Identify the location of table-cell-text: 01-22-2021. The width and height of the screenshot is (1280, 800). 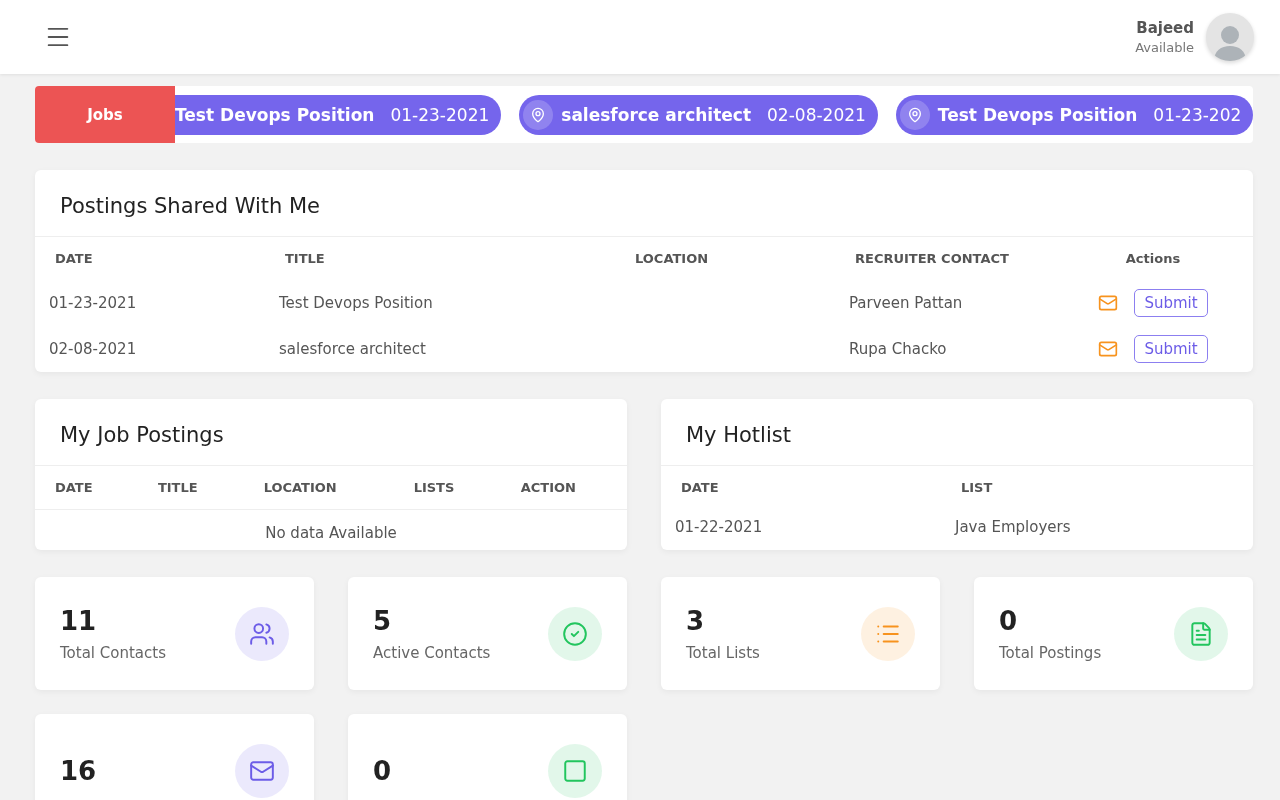
(719, 527).